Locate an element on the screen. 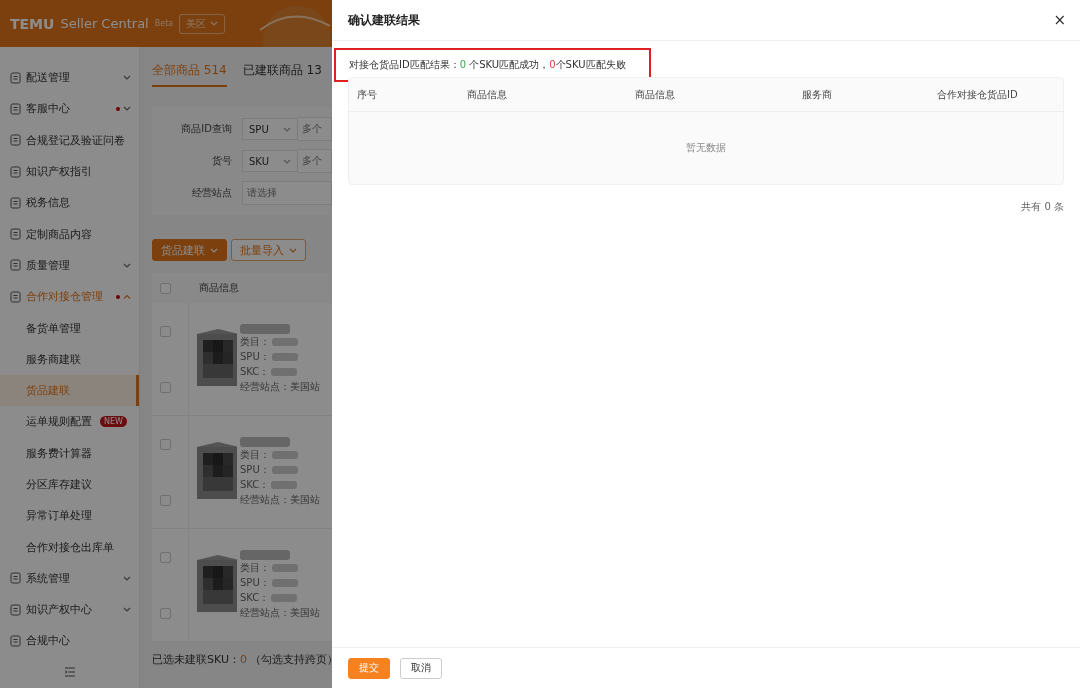 The width and height of the screenshot is (1080, 688). sidebar-item: 合规登记及验证问卷 is located at coordinates (69, 140).